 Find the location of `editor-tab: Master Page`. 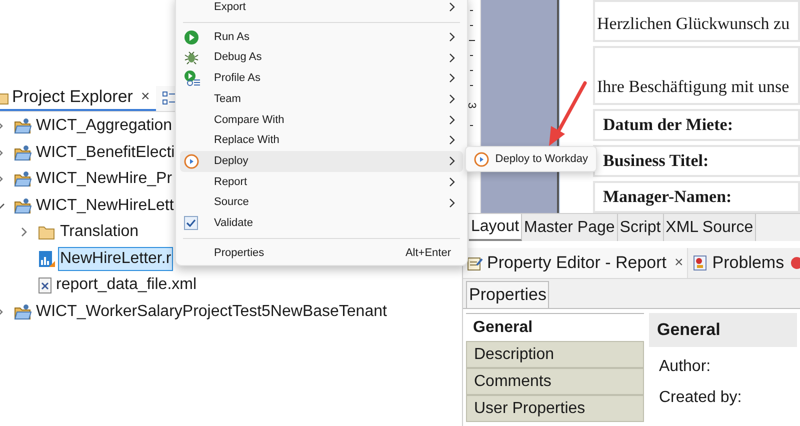

editor-tab: Master Page is located at coordinates (570, 227).